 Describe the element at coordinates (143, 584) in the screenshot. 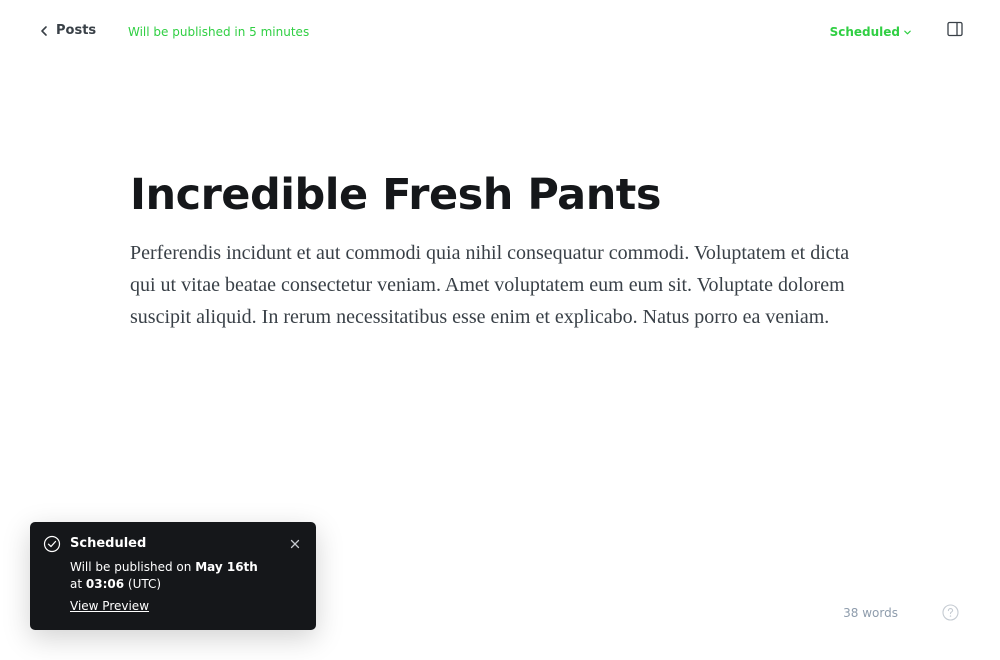

I see `timezone-label: (UTC)` at that location.